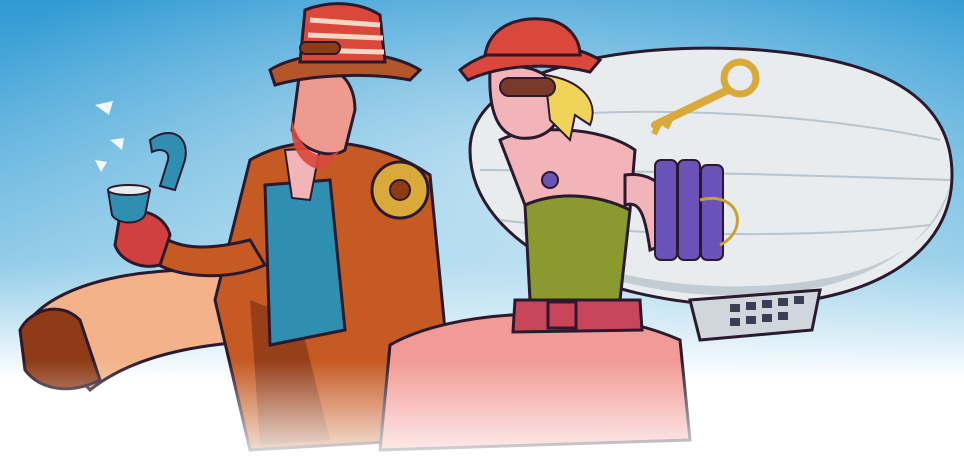 Image resolution: width=964 pixels, height=474 pixels. What do you see at coordinates (400, 190) in the screenshot?
I see `gear-icon` at bounding box center [400, 190].